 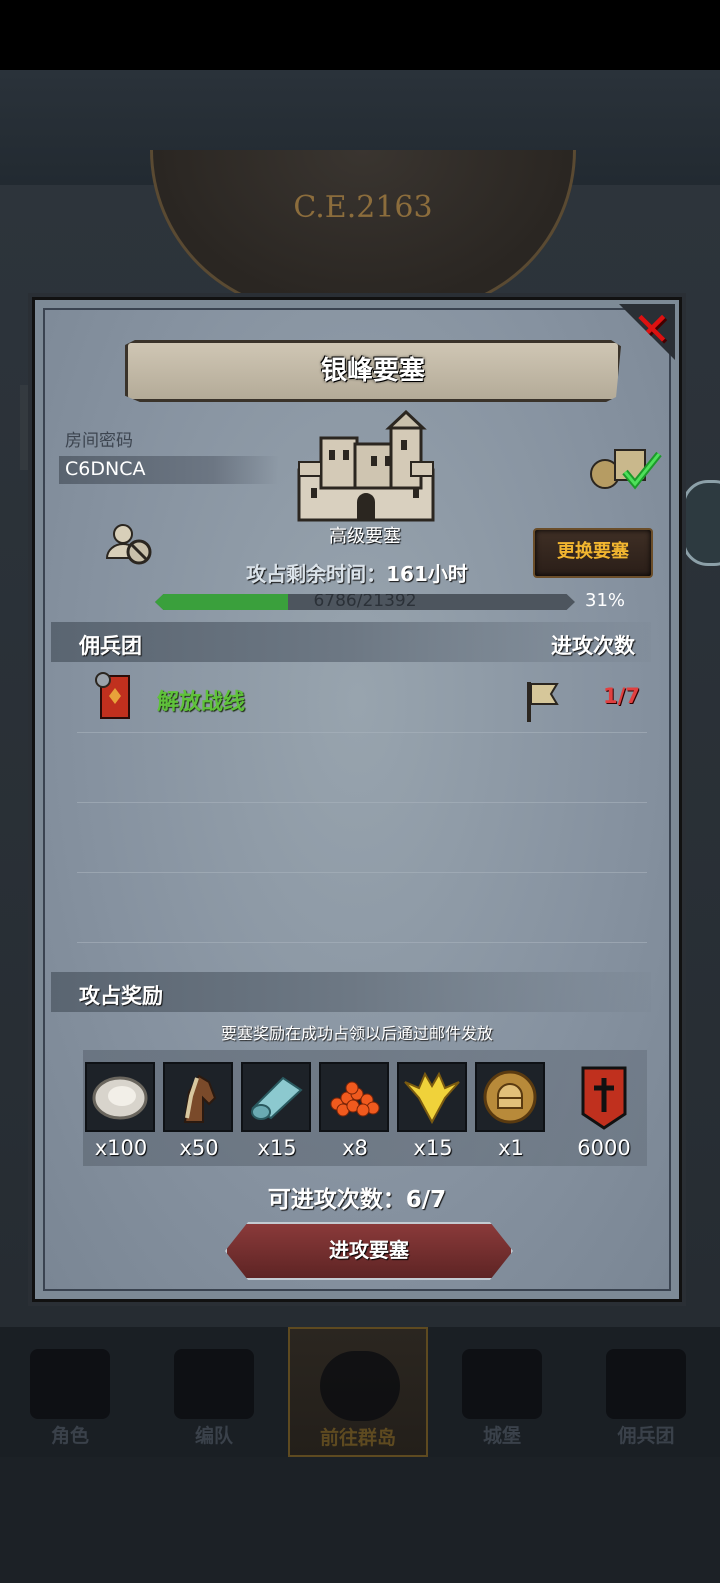 What do you see at coordinates (510, 1097) in the screenshot?
I see `helmet-coin-icon` at bounding box center [510, 1097].